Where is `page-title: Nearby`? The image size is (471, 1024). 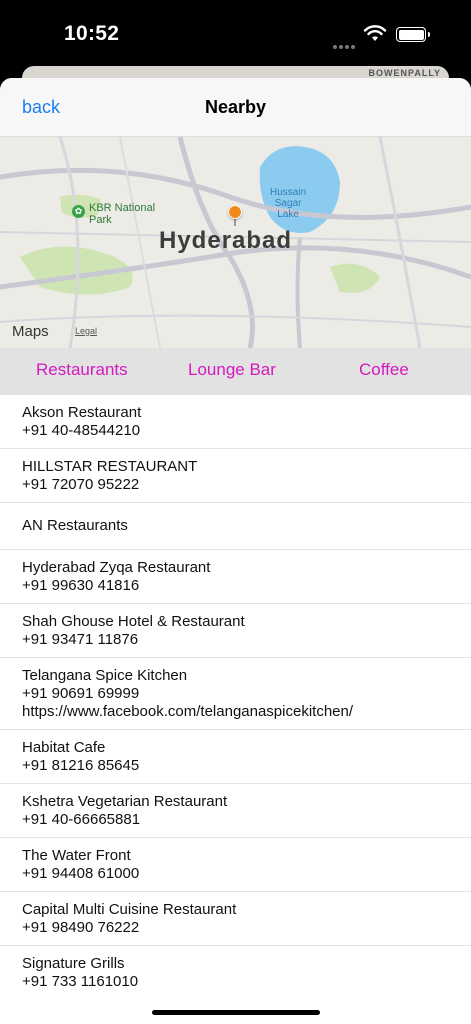
page-title: Nearby is located at coordinates (235, 107).